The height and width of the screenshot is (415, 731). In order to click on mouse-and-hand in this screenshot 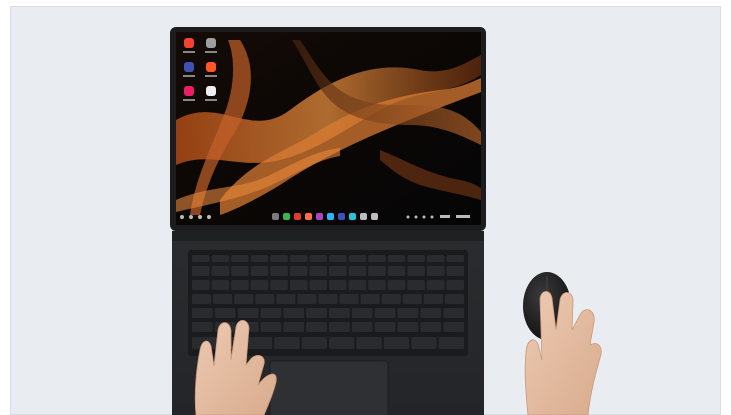, I will do `click(562, 343)`.